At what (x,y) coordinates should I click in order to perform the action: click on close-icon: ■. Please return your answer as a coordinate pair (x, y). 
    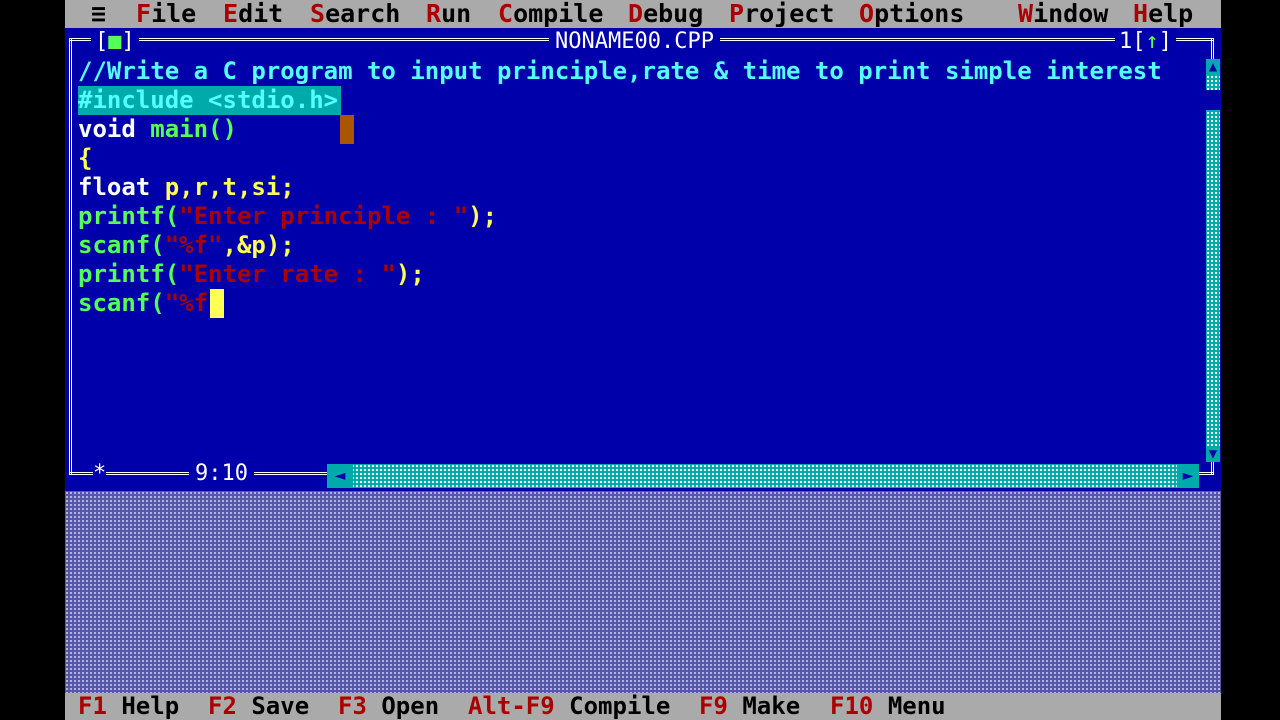
    Looking at the image, I should click on (115, 41).